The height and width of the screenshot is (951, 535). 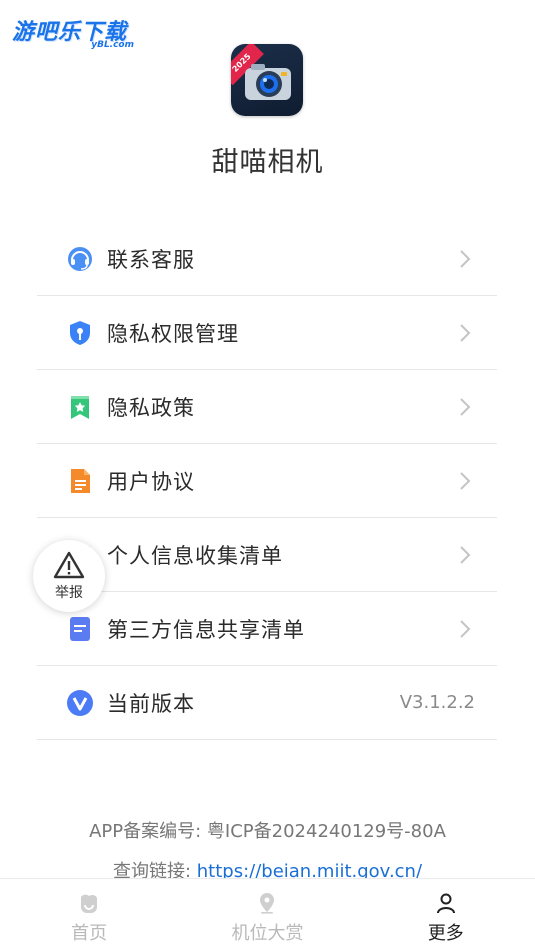 What do you see at coordinates (446, 915) in the screenshot?
I see `tab-more: 更多` at bounding box center [446, 915].